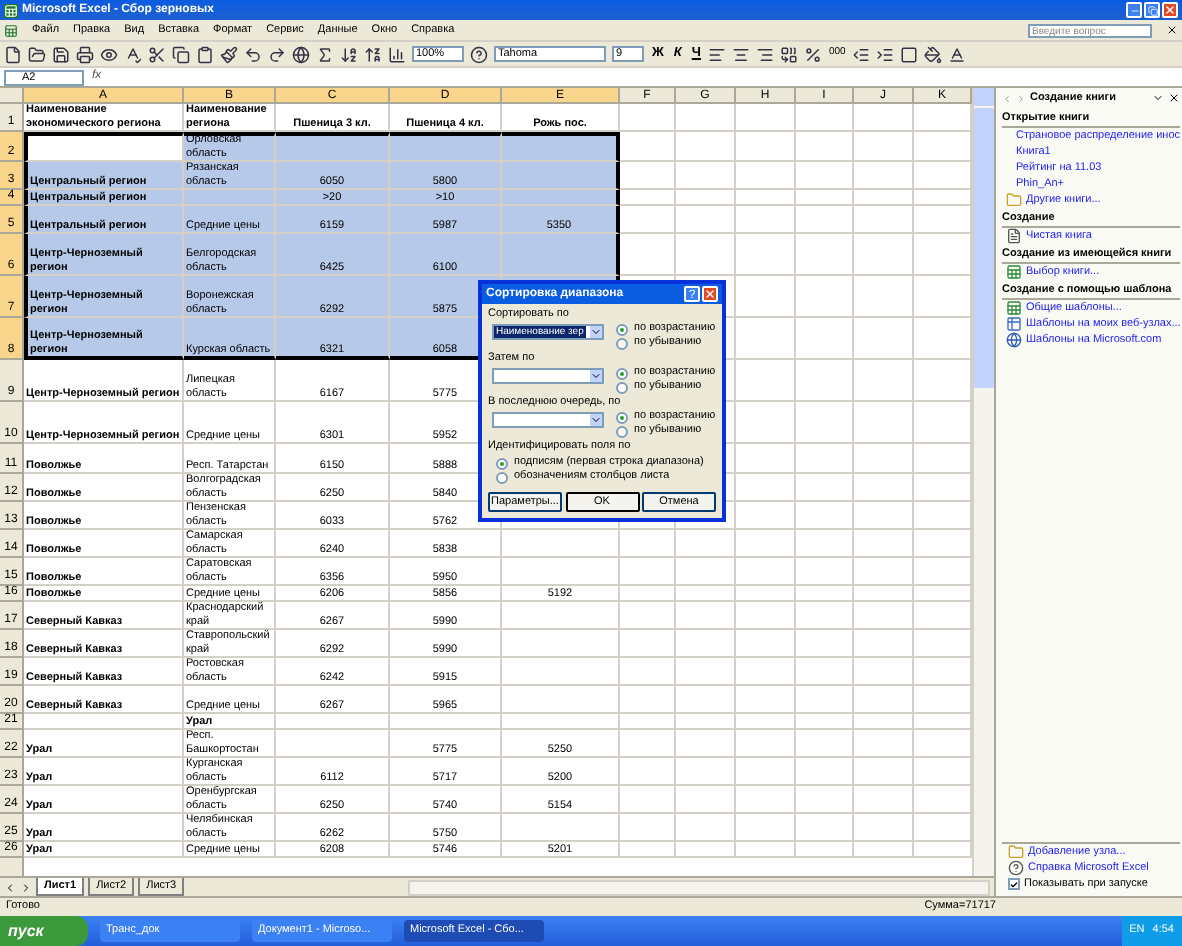 The width and height of the screenshot is (1182, 946). Describe the element at coordinates (1172, 30) in the screenshot. I see `close-window-icon` at that location.